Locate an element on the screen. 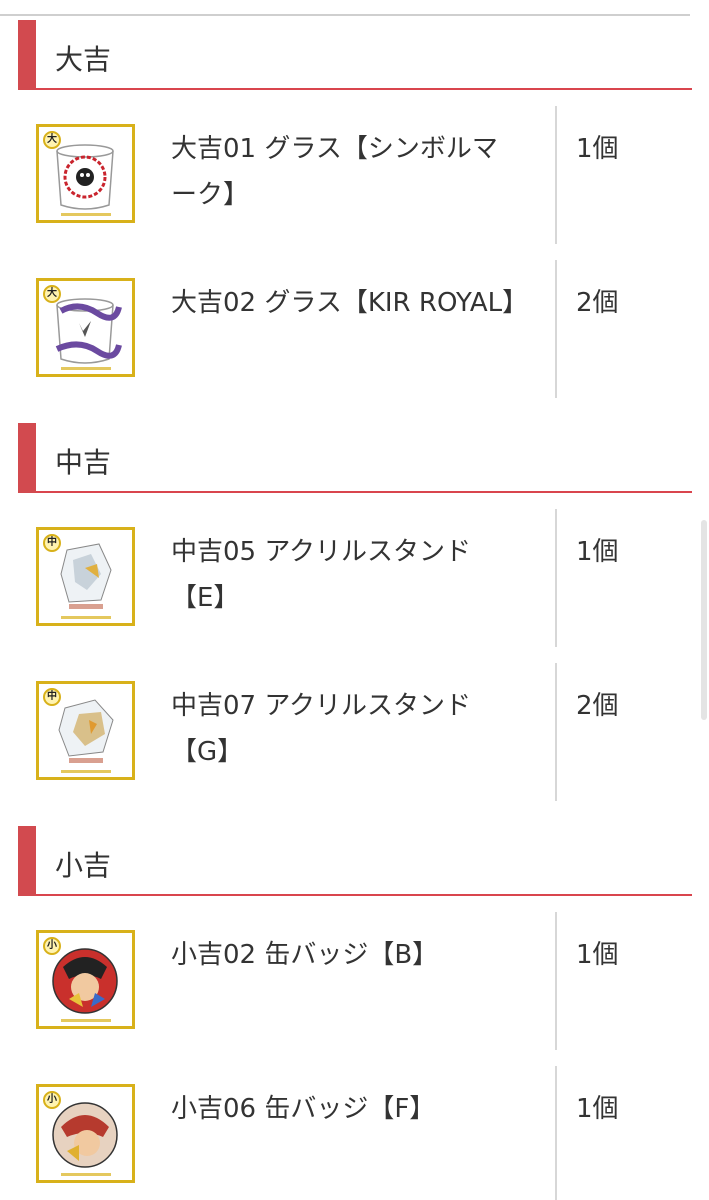  list-item: 小 小吉02 缶バッジ【B】 1個 is located at coordinates (355, 982).